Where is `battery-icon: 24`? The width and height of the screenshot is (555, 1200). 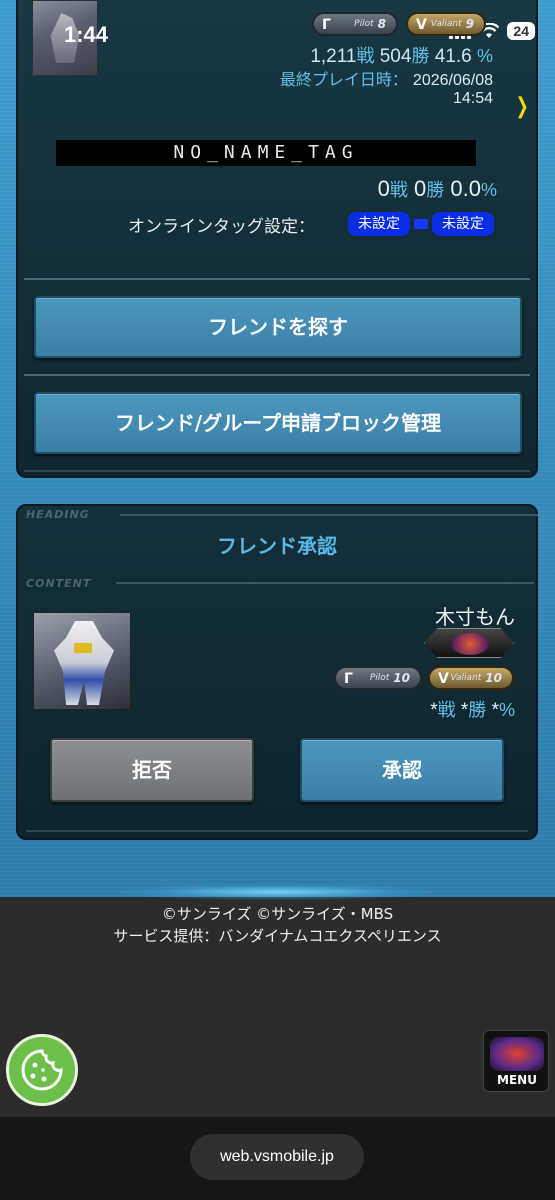
battery-icon: 24 is located at coordinates (521, 31).